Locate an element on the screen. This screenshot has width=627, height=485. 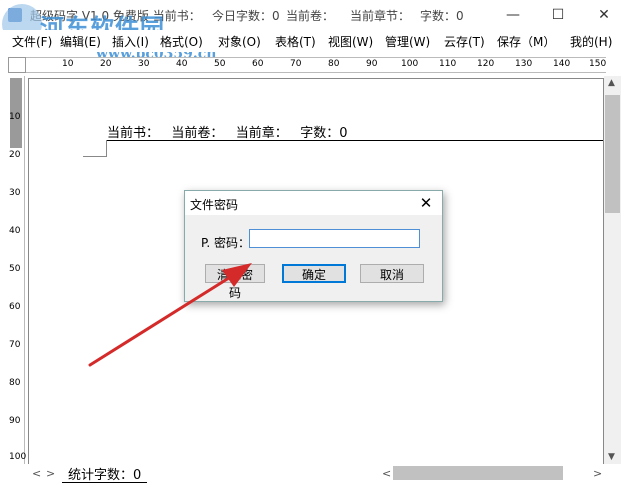
file-password-dialog: 文件密码 ✕ P. 密码： 清除密码 确定 取消 is located at coordinates (313, 246).